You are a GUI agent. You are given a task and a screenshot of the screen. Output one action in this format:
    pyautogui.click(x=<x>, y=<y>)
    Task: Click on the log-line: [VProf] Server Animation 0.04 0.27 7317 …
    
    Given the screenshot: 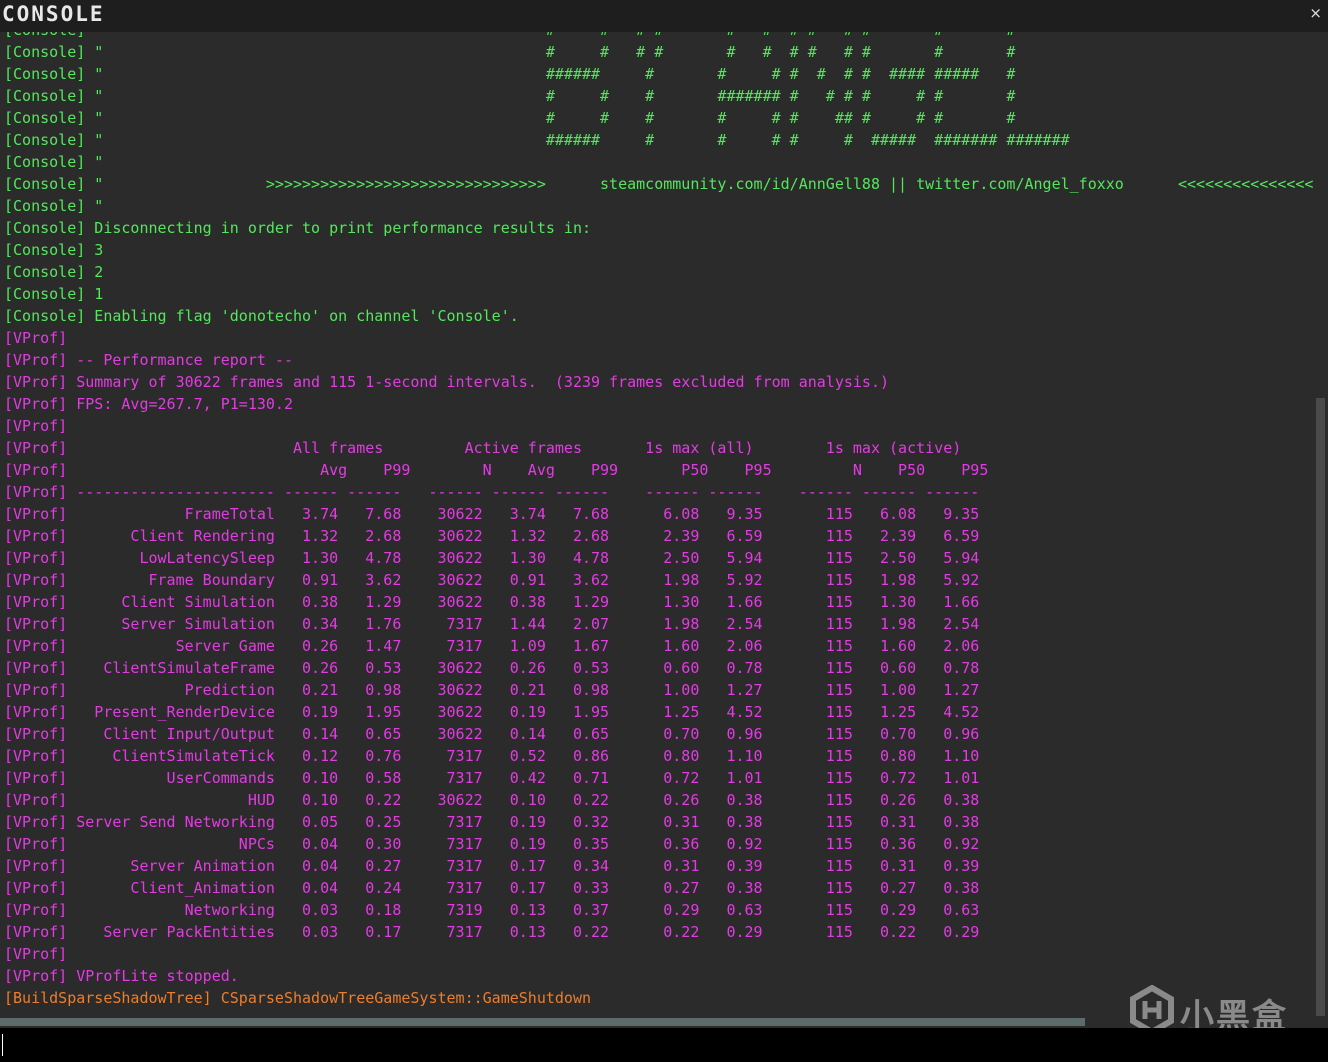 What is the action you would take?
    pyautogui.click(x=492, y=866)
    